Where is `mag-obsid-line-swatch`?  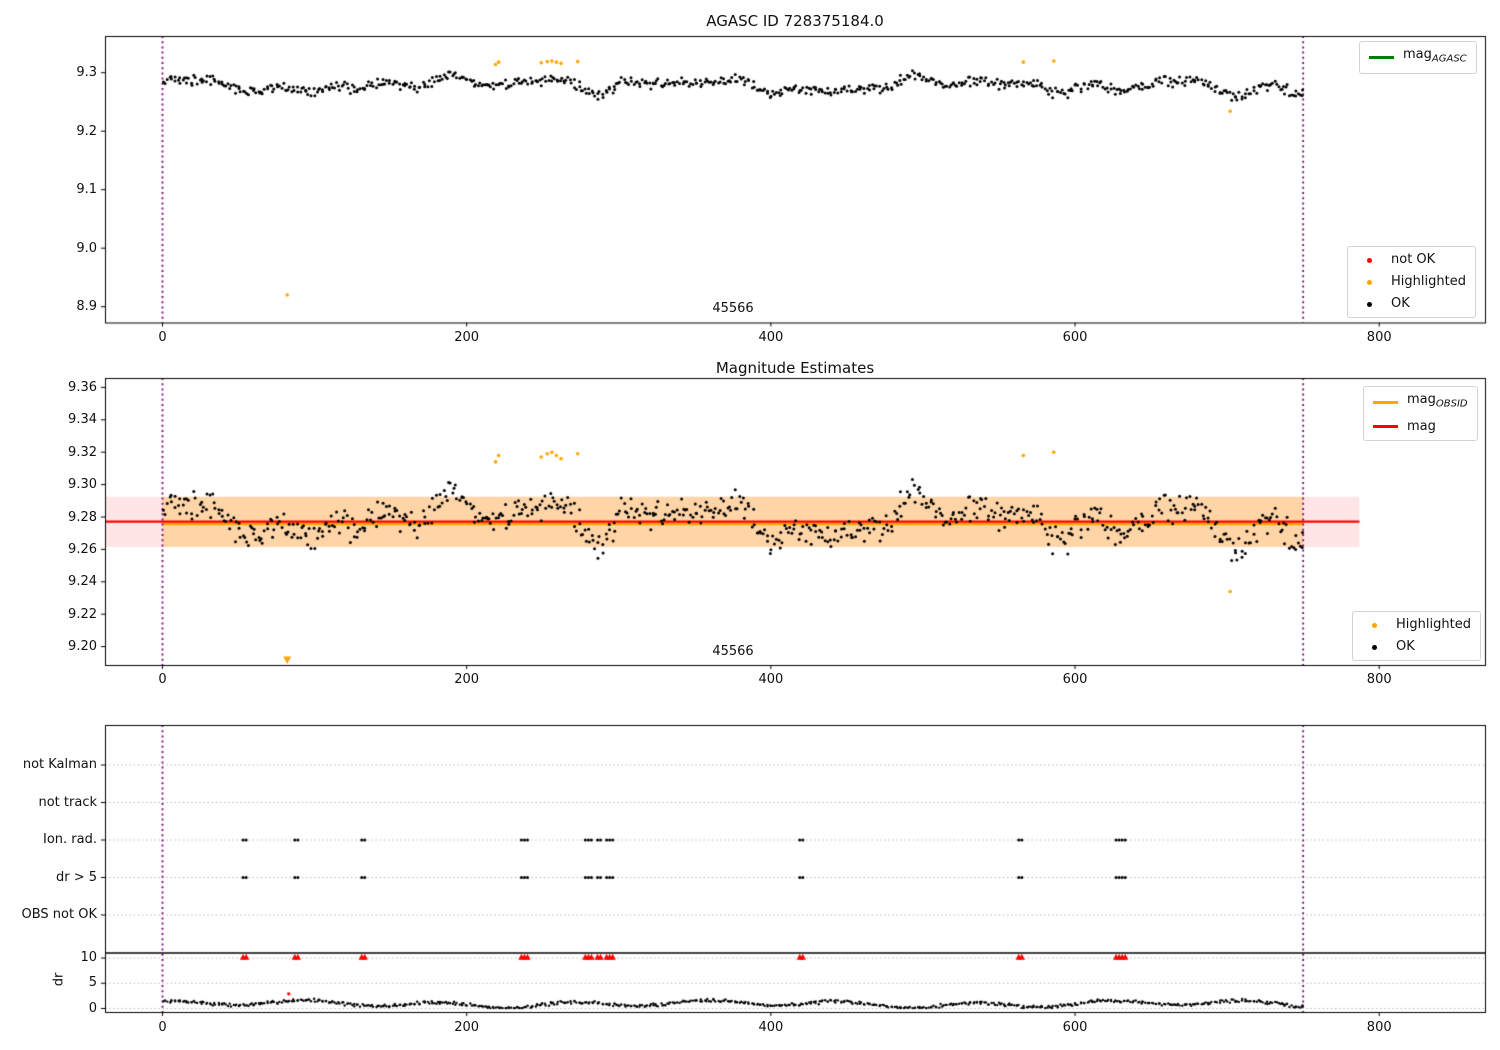 mag-obsid-line-swatch is located at coordinates (1385, 402).